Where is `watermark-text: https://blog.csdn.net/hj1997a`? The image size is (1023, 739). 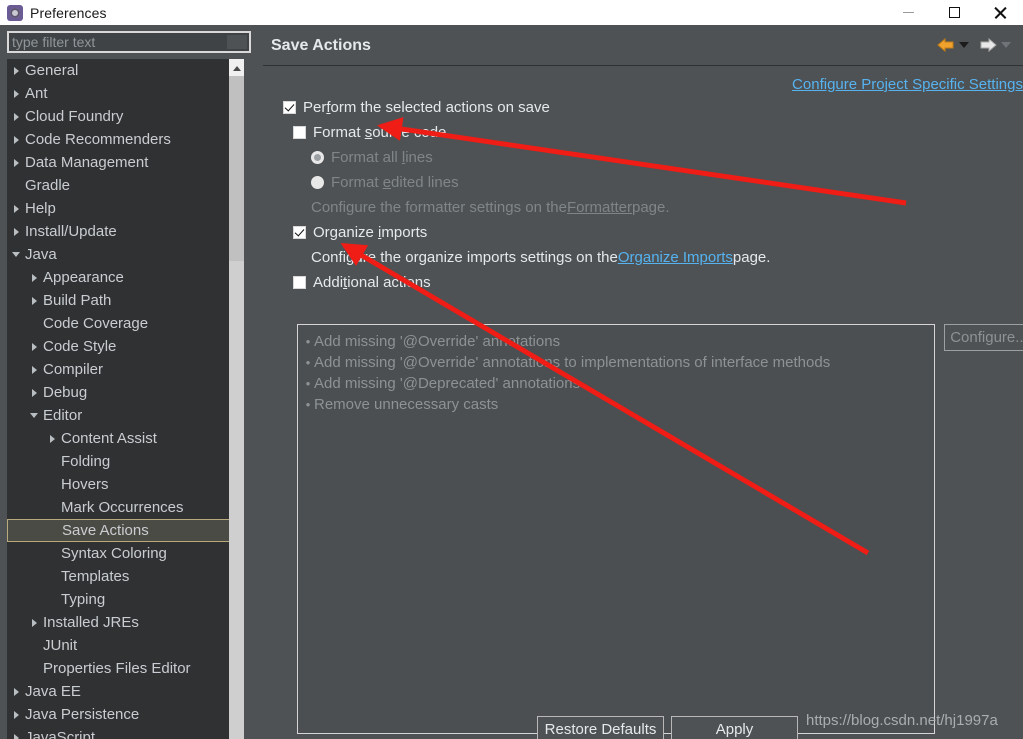
watermark-text: https://blog.csdn.net/hj1997a is located at coordinates (902, 720).